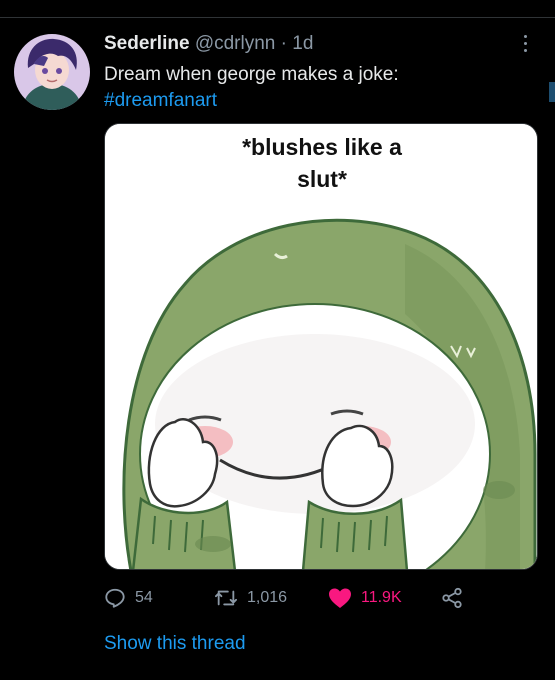  What do you see at coordinates (128, 598) in the screenshot?
I see `reply-button: 54` at bounding box center [128, 598].